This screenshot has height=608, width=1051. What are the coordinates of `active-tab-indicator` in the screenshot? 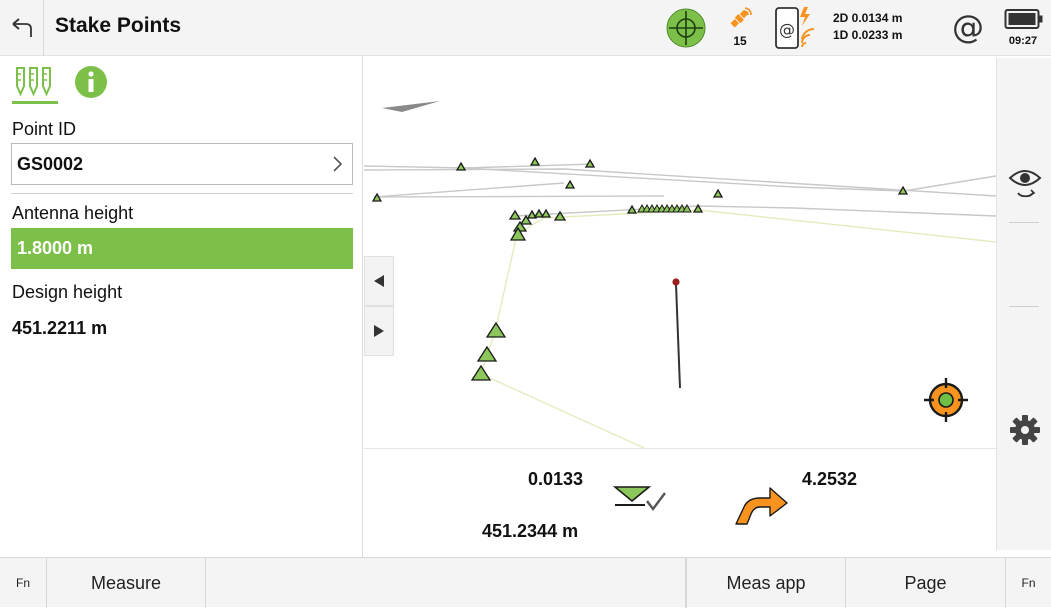 It's located at (35, 102).